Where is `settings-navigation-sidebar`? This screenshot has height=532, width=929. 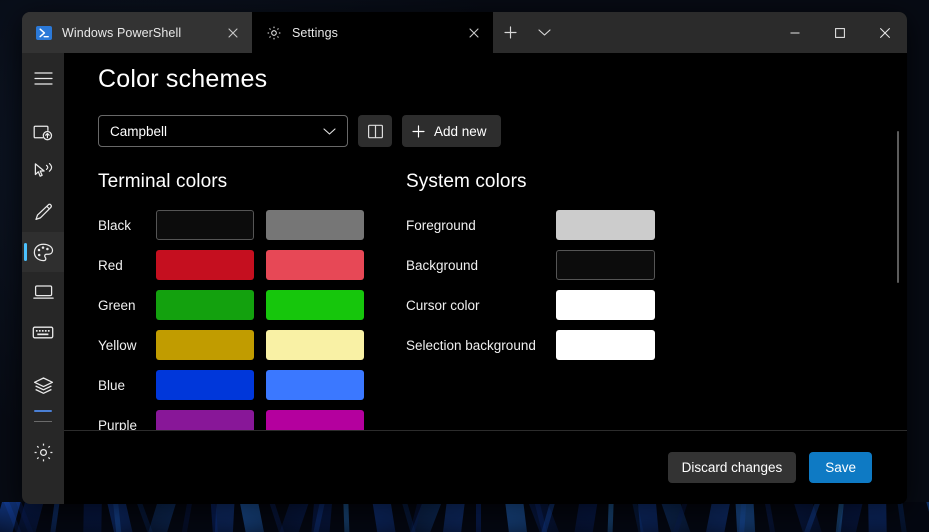 settings-navigation-sidebar is located at coordinates (43, 278).